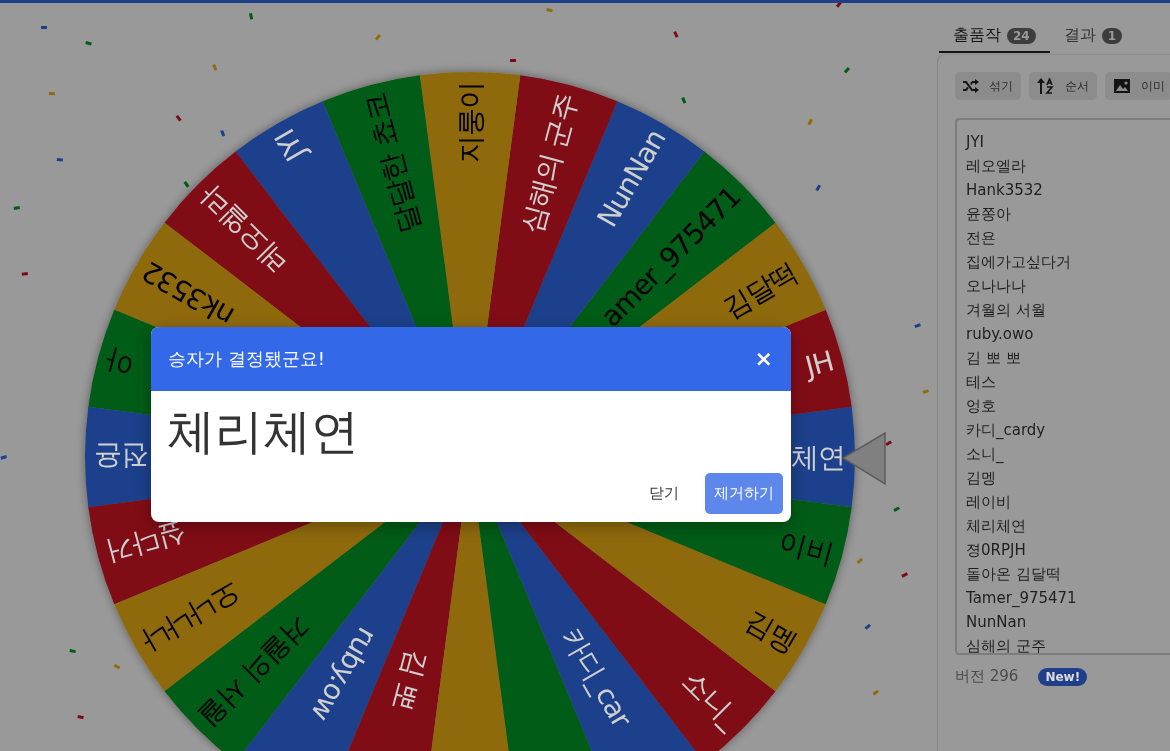 This screenshot has width=1170, height=751. I want to click on entry-line: ruby.owo, so click(1000, 334).